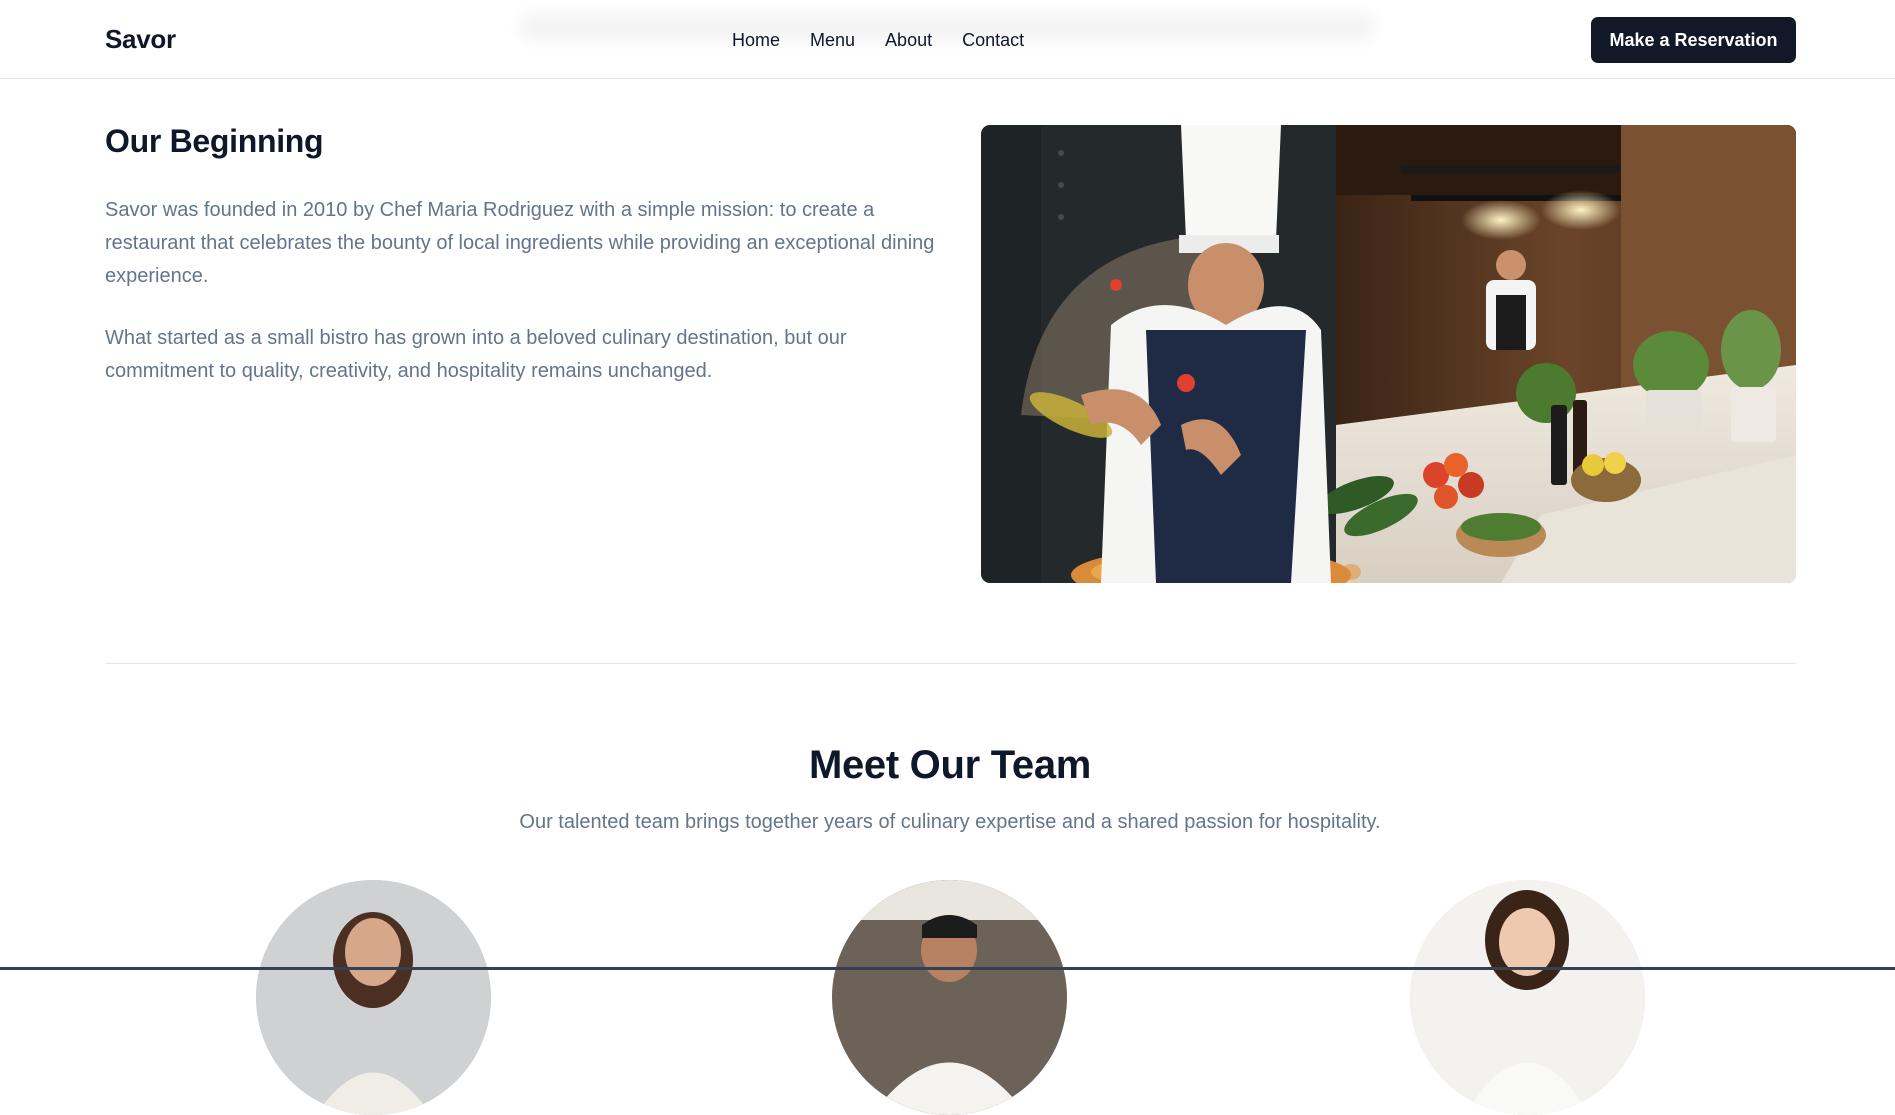 The image size is (1895, 1115). I want to click on nav-link-menu: Menu, so click(832, 40).